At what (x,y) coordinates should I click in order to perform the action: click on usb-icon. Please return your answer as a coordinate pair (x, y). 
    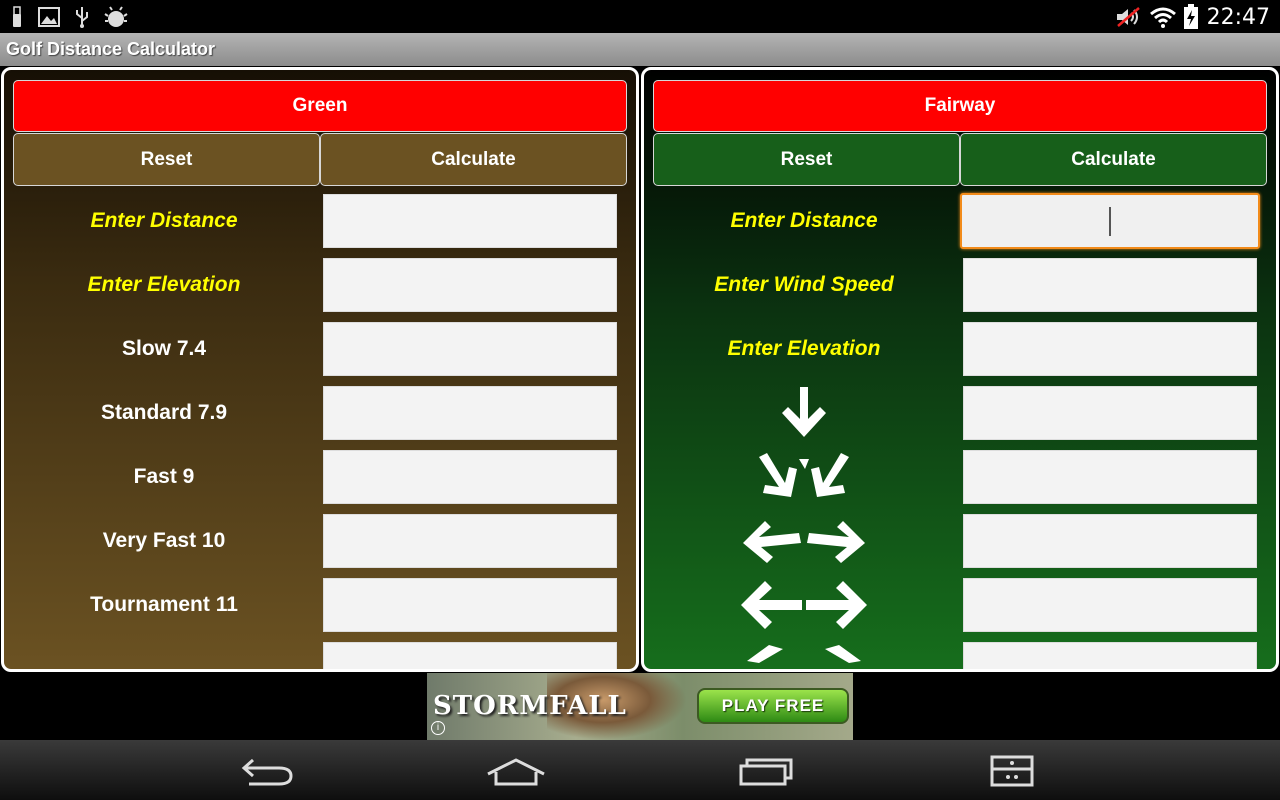
    Looking at the image, I should click on (17, 16).